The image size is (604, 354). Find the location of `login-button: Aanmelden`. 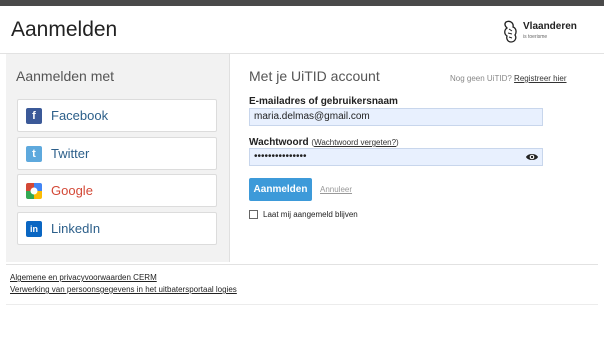

login-button: Aanmelden is located at coordinates (280, 189).